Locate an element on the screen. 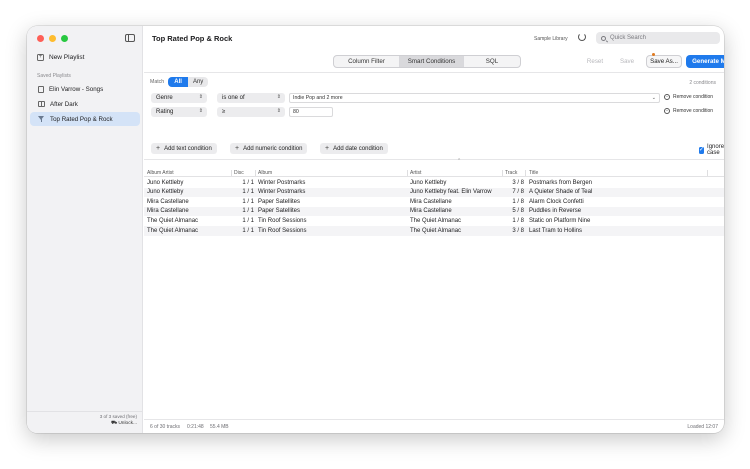 This screenshot has width=750, height=469. close-window-button is located at coordinates (40, 38).